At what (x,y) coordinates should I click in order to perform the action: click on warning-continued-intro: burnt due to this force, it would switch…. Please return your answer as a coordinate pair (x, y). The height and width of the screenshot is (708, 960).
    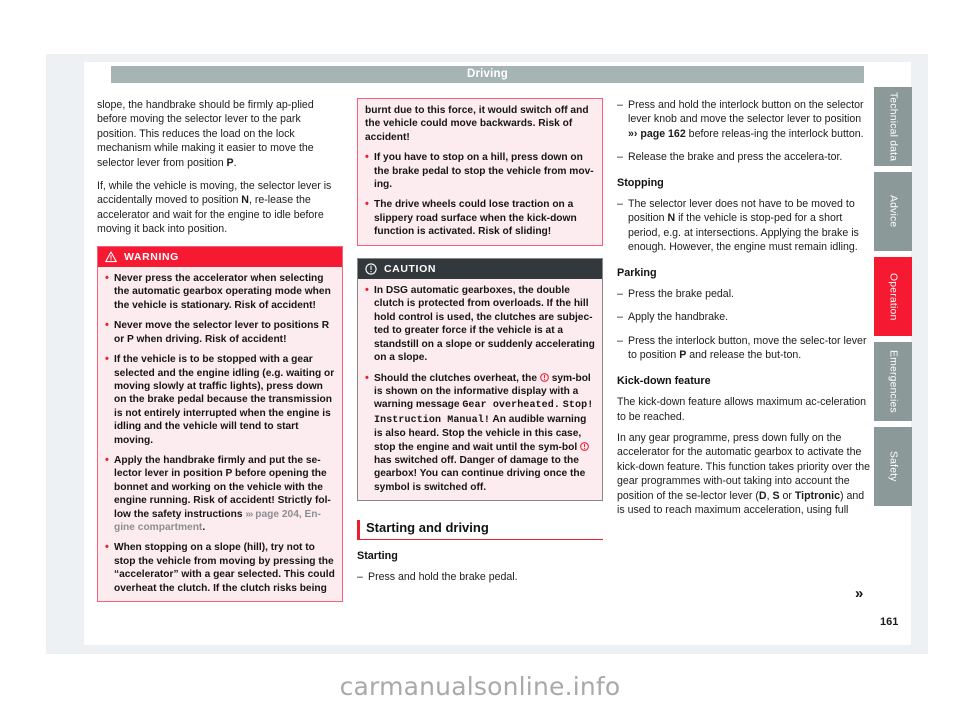
    Looking at the image, I should click on (477, 124).